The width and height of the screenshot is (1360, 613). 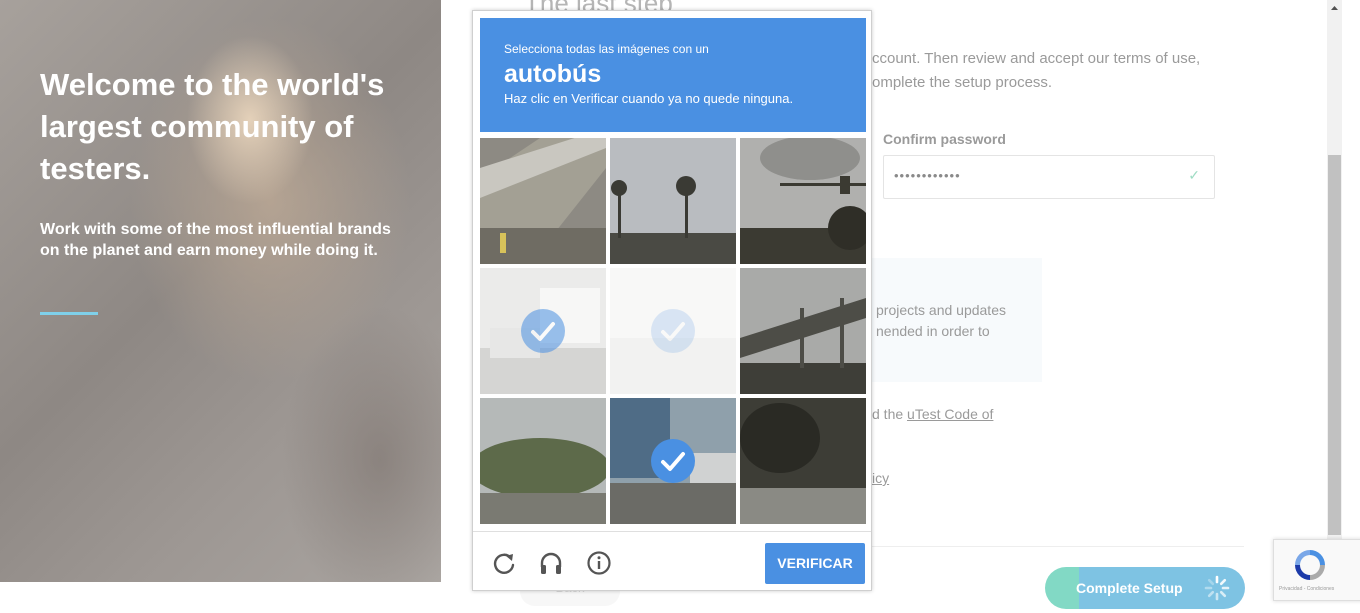 What do you see at coordinates (606, 49) in the screenshot?
I see `captcha-instruction: Selecciona todas las imágenes con un` at bounding box center [606, 49].